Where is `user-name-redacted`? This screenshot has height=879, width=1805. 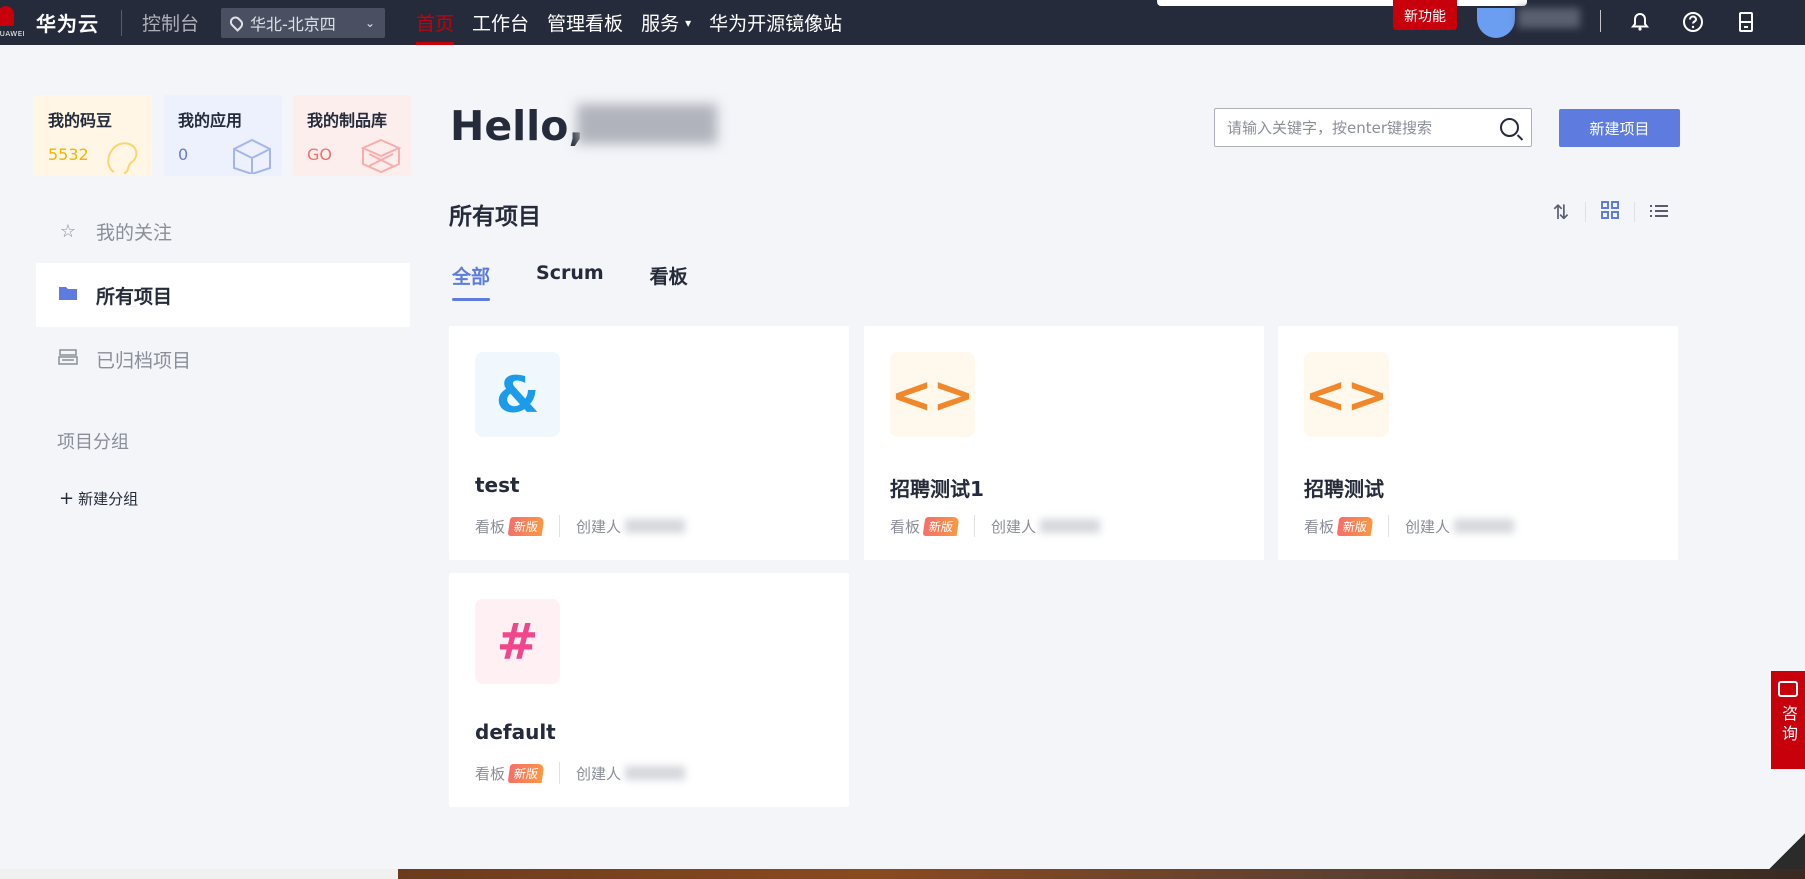
user-name-redacted is located at coordinates (647, 124).